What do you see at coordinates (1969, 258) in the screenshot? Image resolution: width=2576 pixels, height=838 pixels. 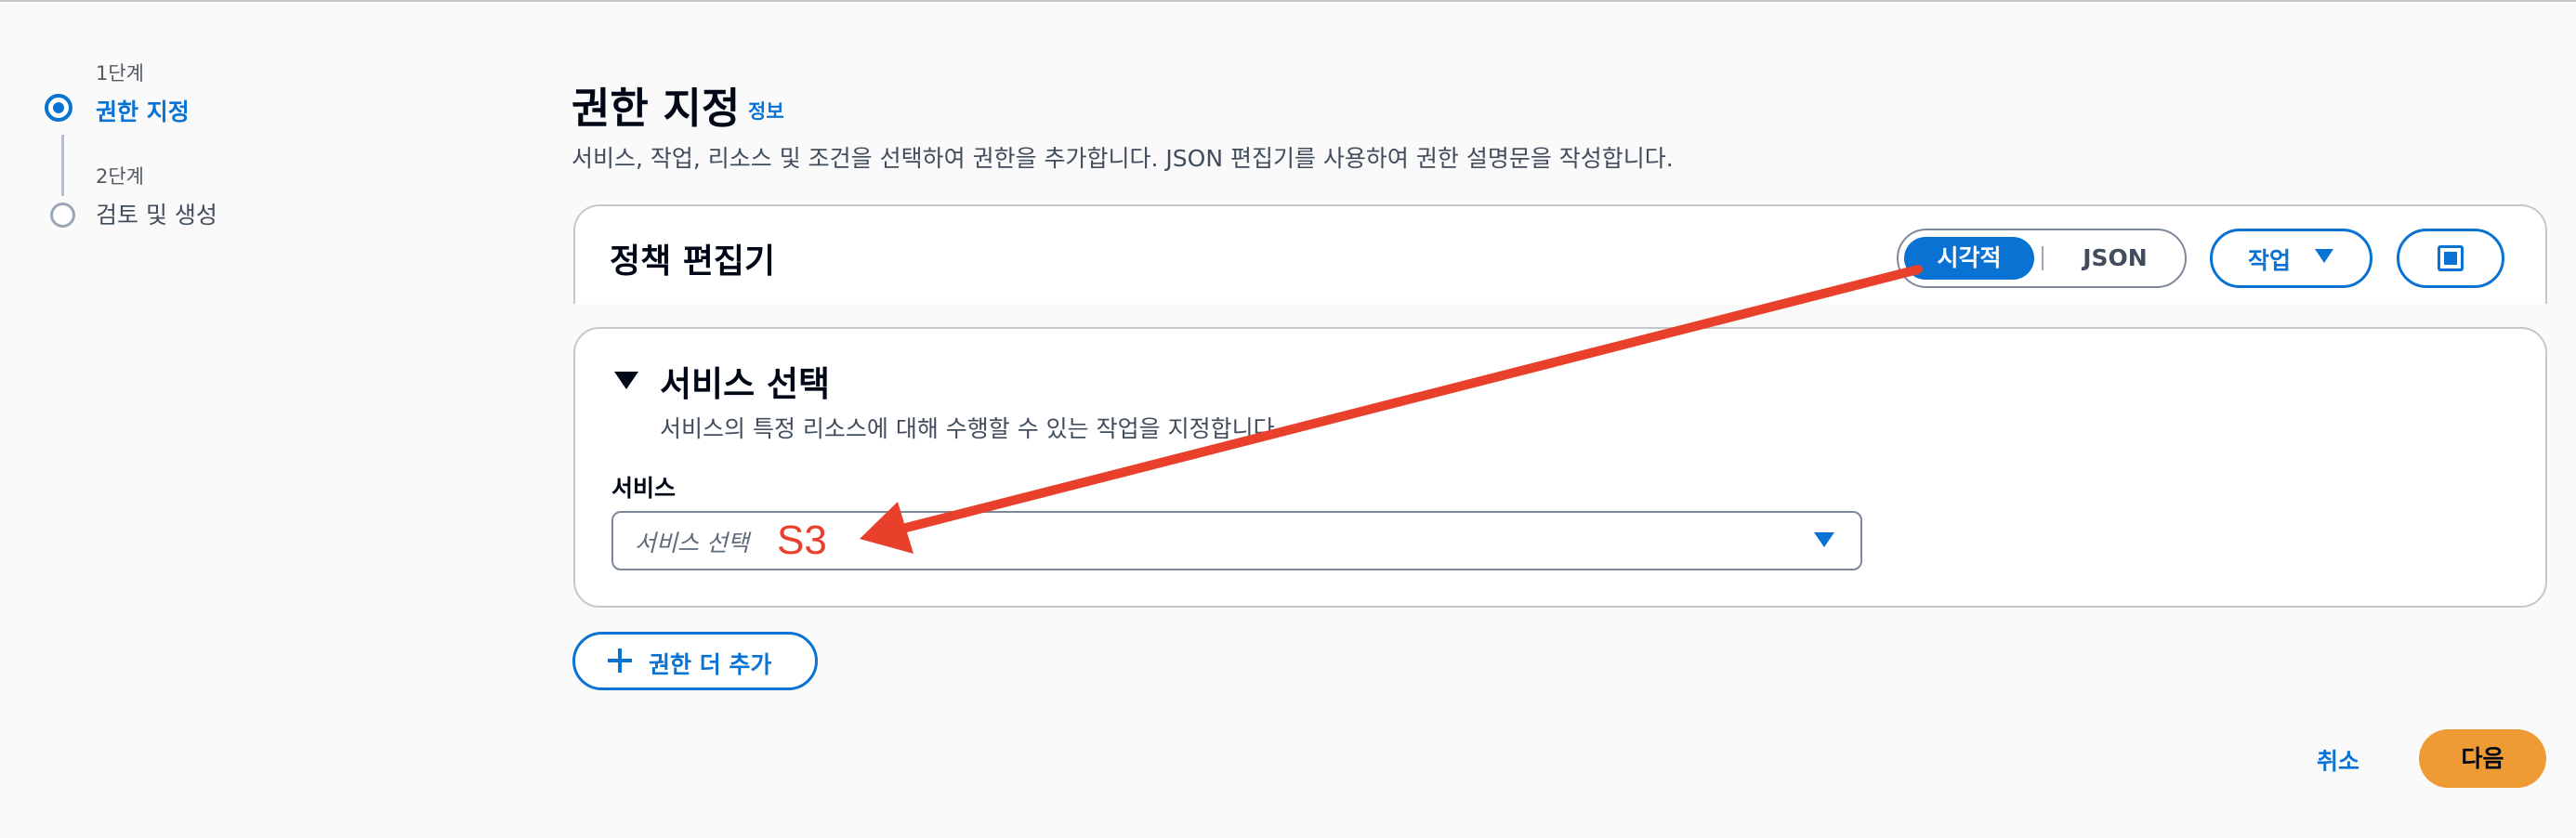 I see `visual-mode-button: 시각적` at bounding box center [1969, 258].